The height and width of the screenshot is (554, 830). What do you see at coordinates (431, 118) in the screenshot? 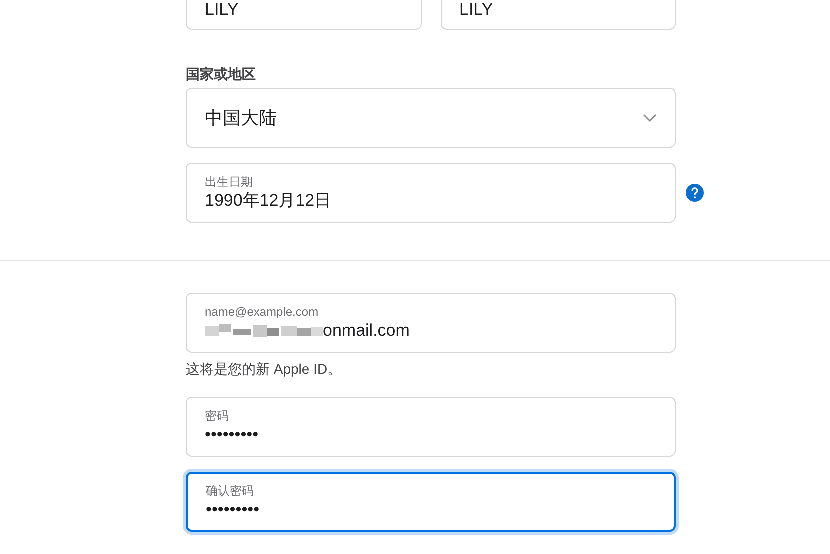
I see `region-select: 中国大陆` at bounding box center [431, 118].